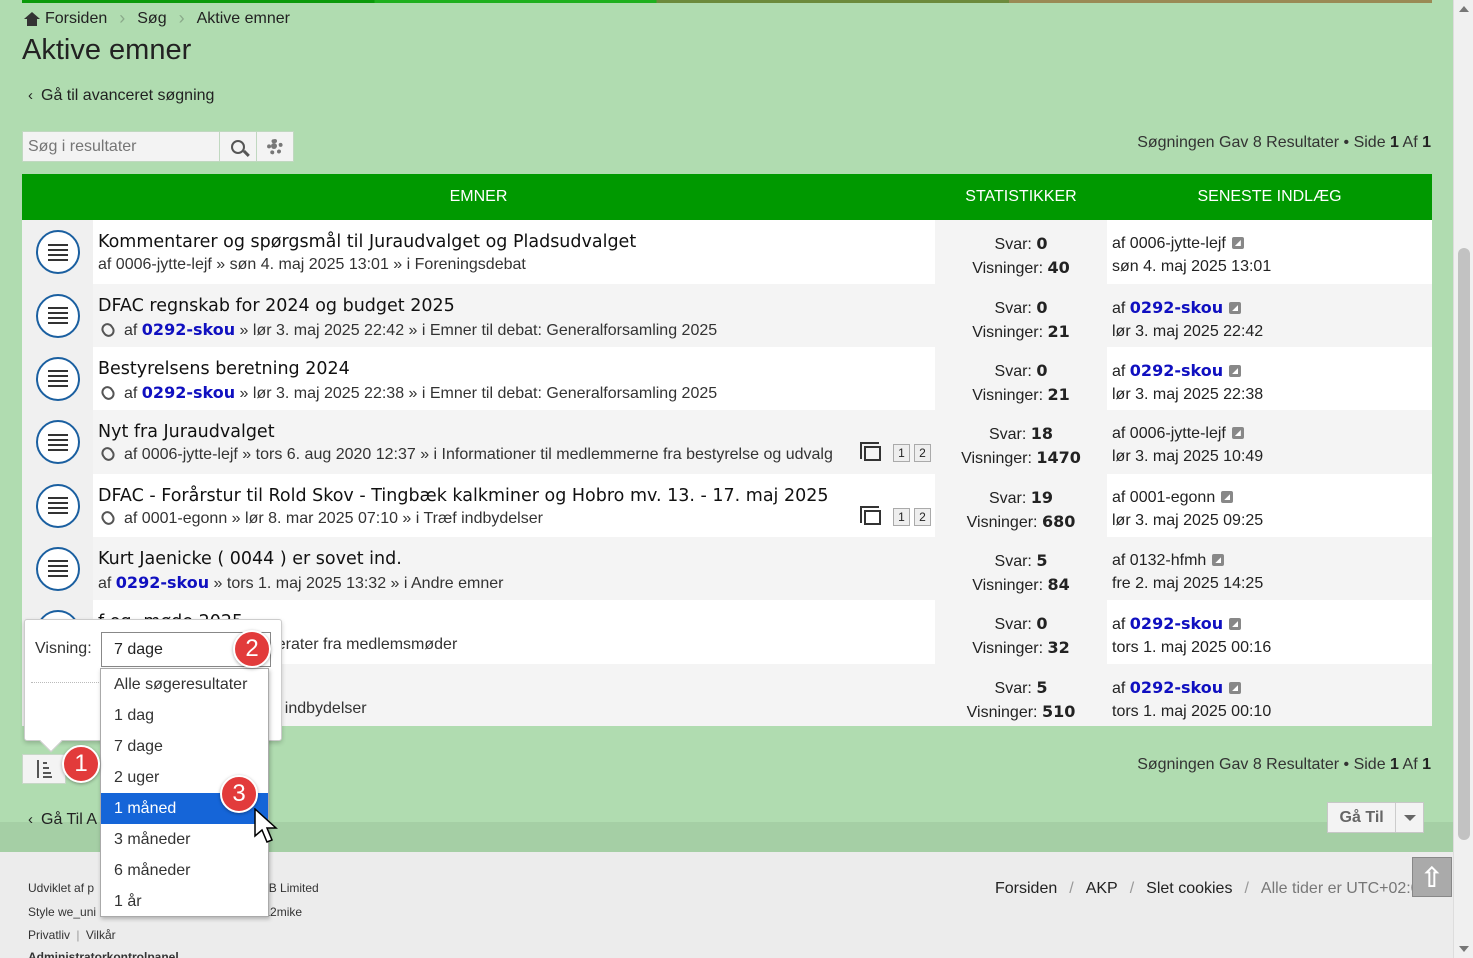 This screenshot has width=1473, height=958. What do you see at coordinates (184, 715) in the screenshot?
I see `display-option: 1 dag` at bounding box center [184, 715].